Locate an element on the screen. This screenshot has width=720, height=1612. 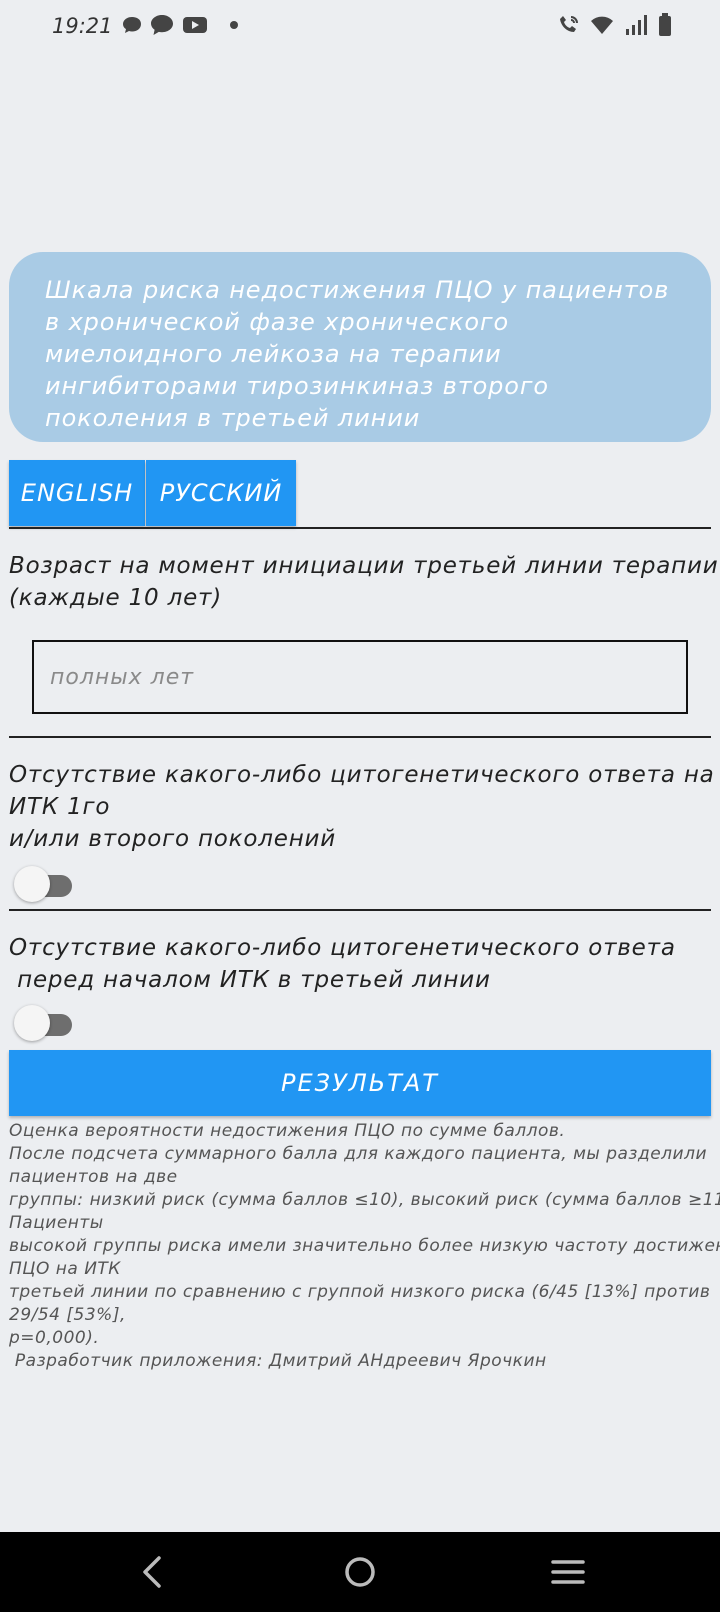
home-icon is located at coordinates (360, 1572).